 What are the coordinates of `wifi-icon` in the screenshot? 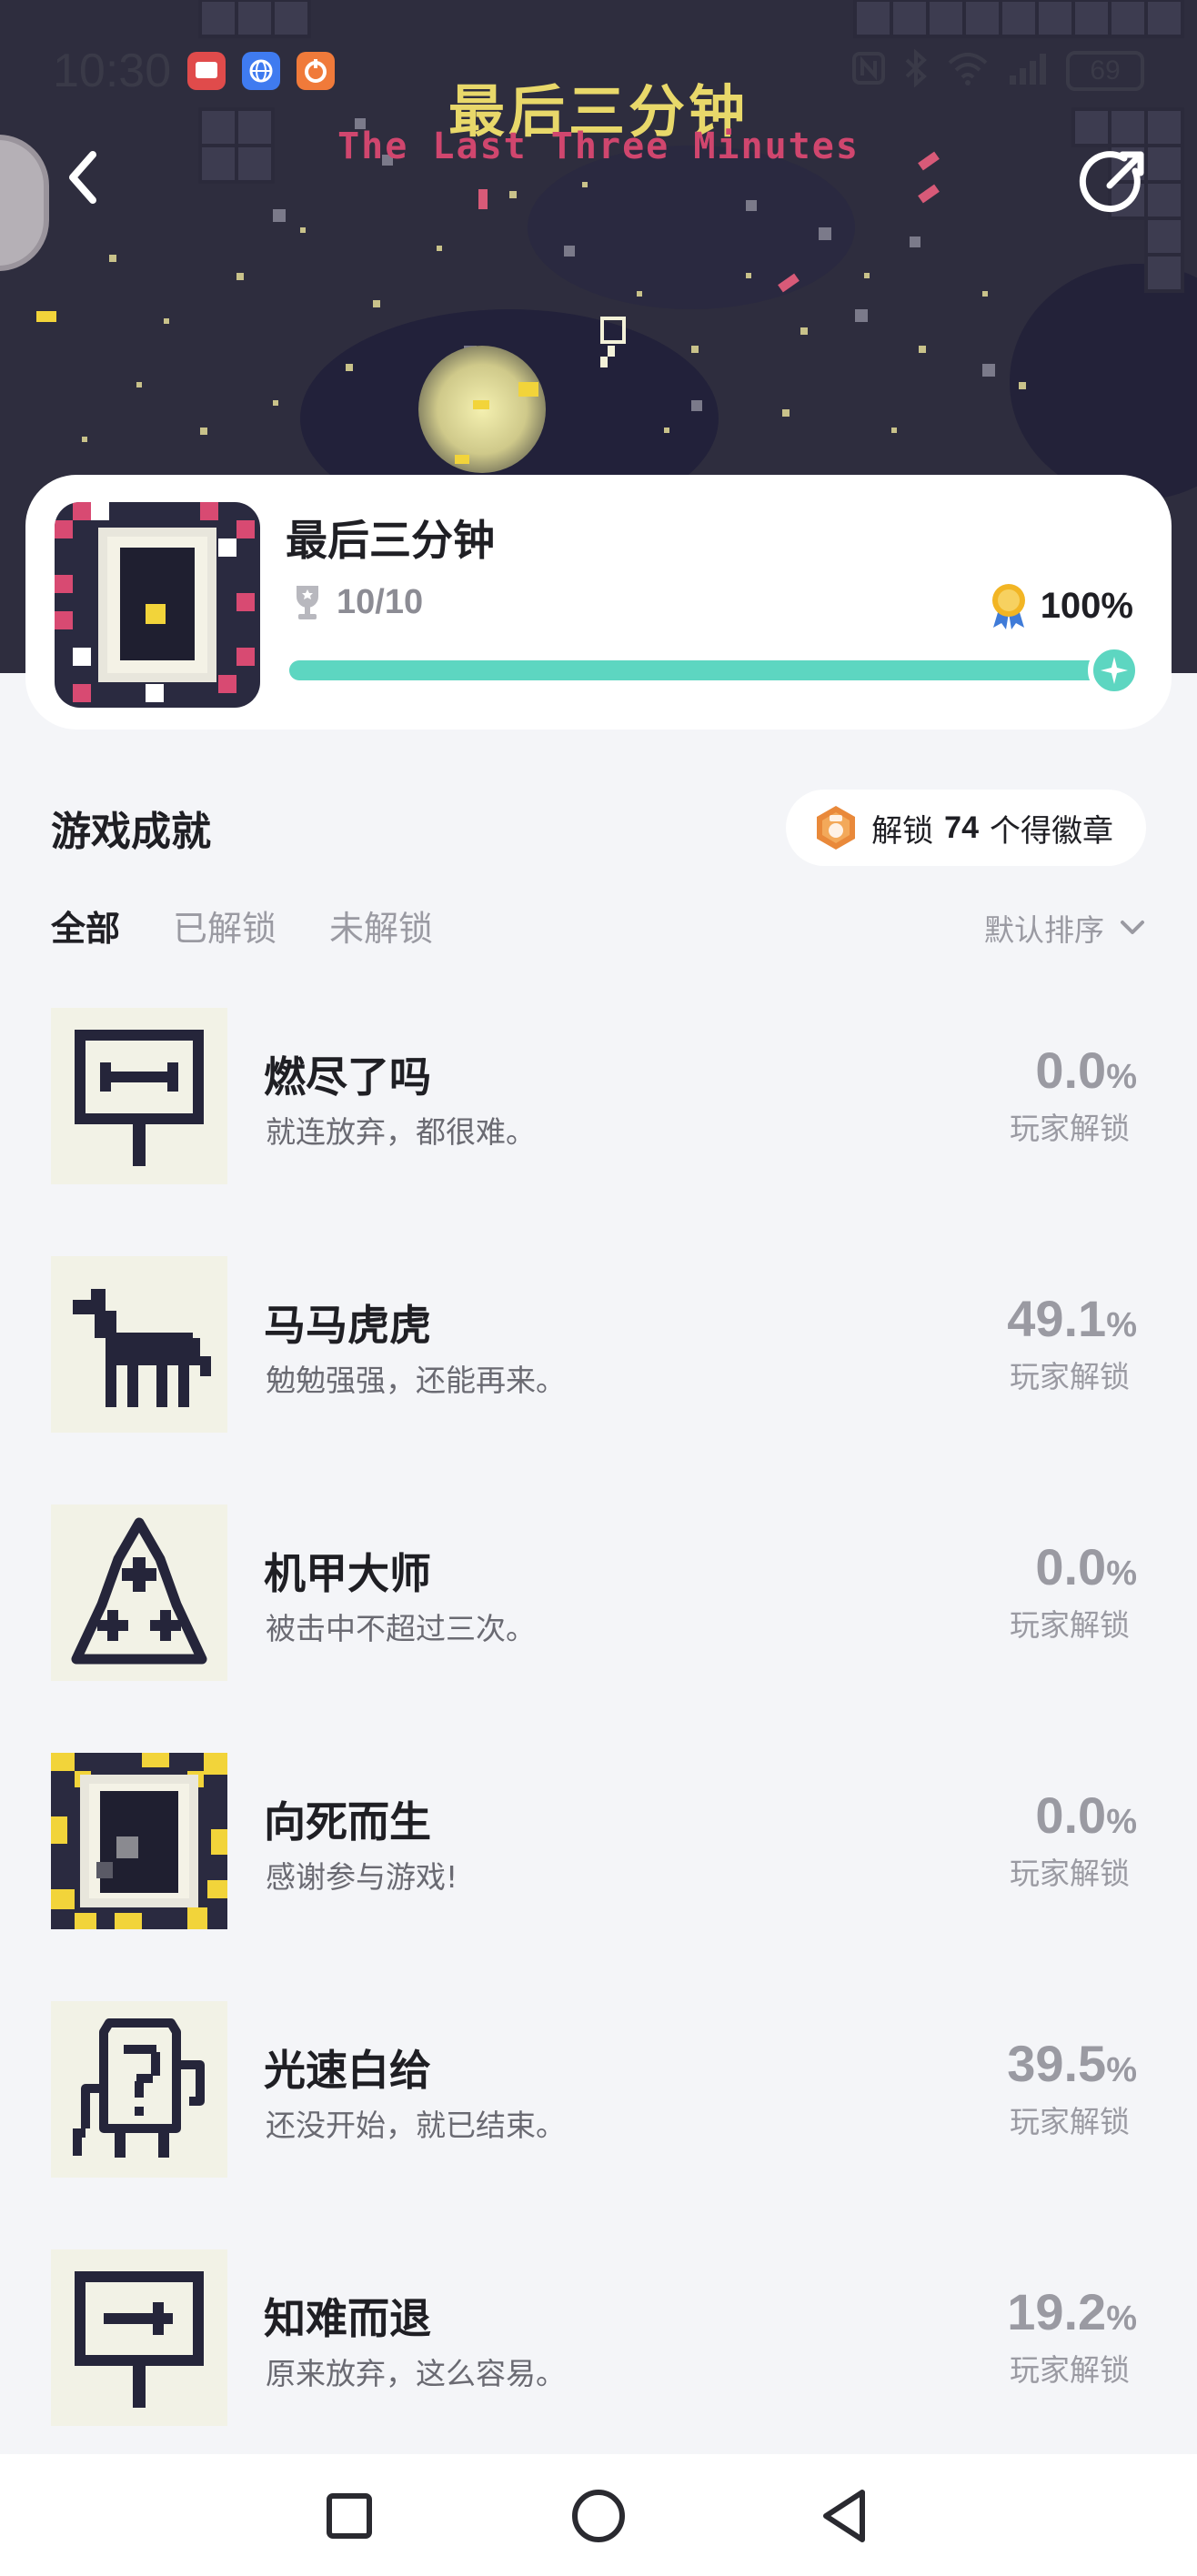 It's located at (968, 71).